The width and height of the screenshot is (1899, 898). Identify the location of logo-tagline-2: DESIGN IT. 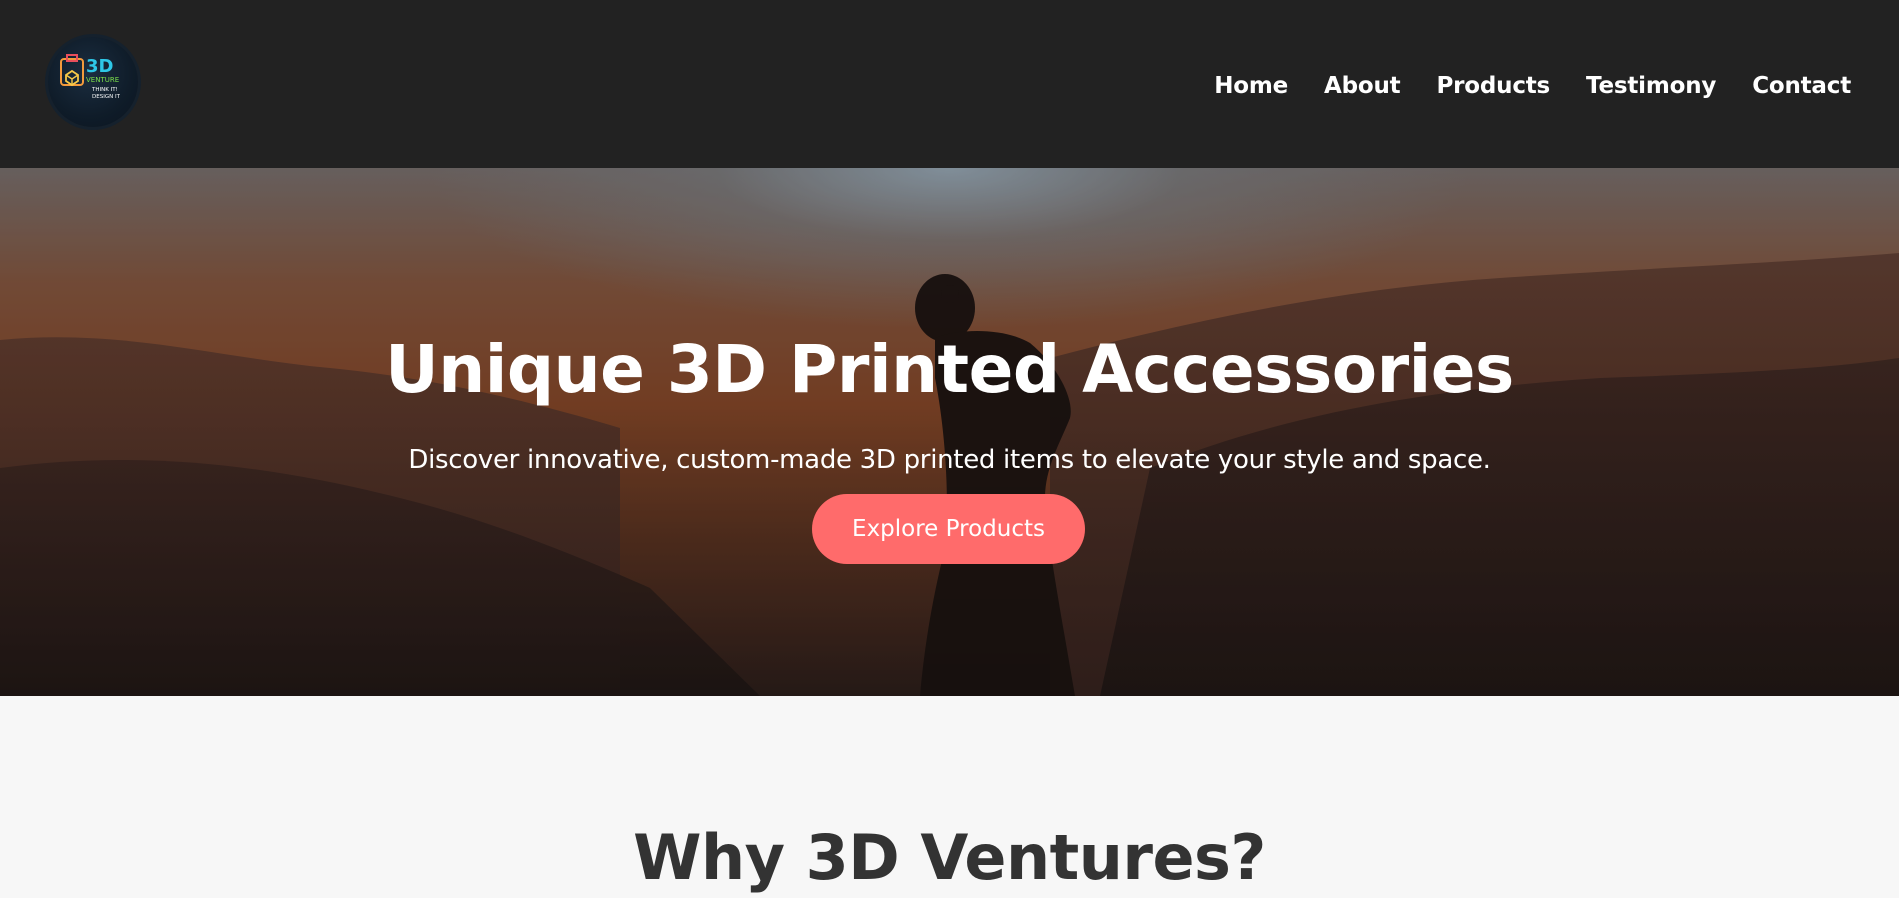
(106, 97).